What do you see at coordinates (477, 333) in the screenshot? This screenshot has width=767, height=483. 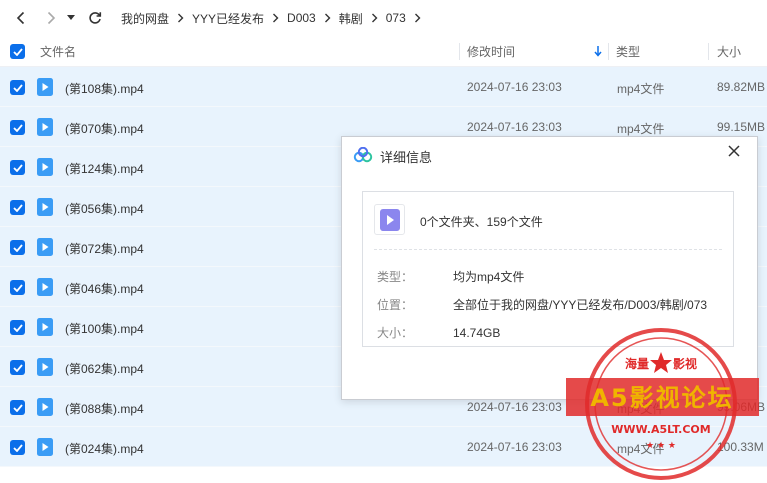 I see `detail-value: 14.74GB` at bounding box center [477, 333].